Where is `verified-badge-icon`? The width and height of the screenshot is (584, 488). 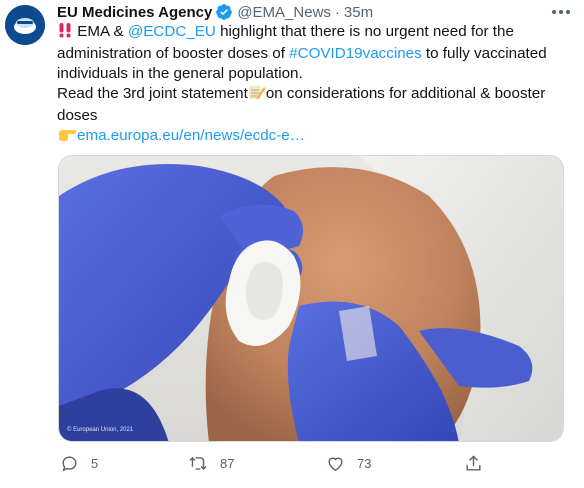
verified-badge-icon is located at coordinates (224, 12).